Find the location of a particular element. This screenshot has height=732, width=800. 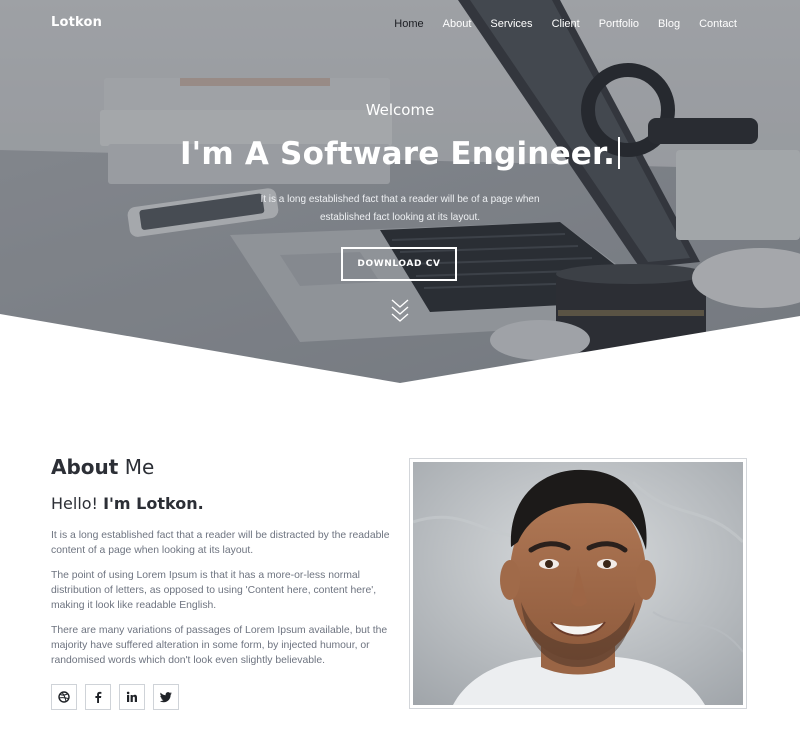

chevrons-down-icon is located at coordinates (400, 311).